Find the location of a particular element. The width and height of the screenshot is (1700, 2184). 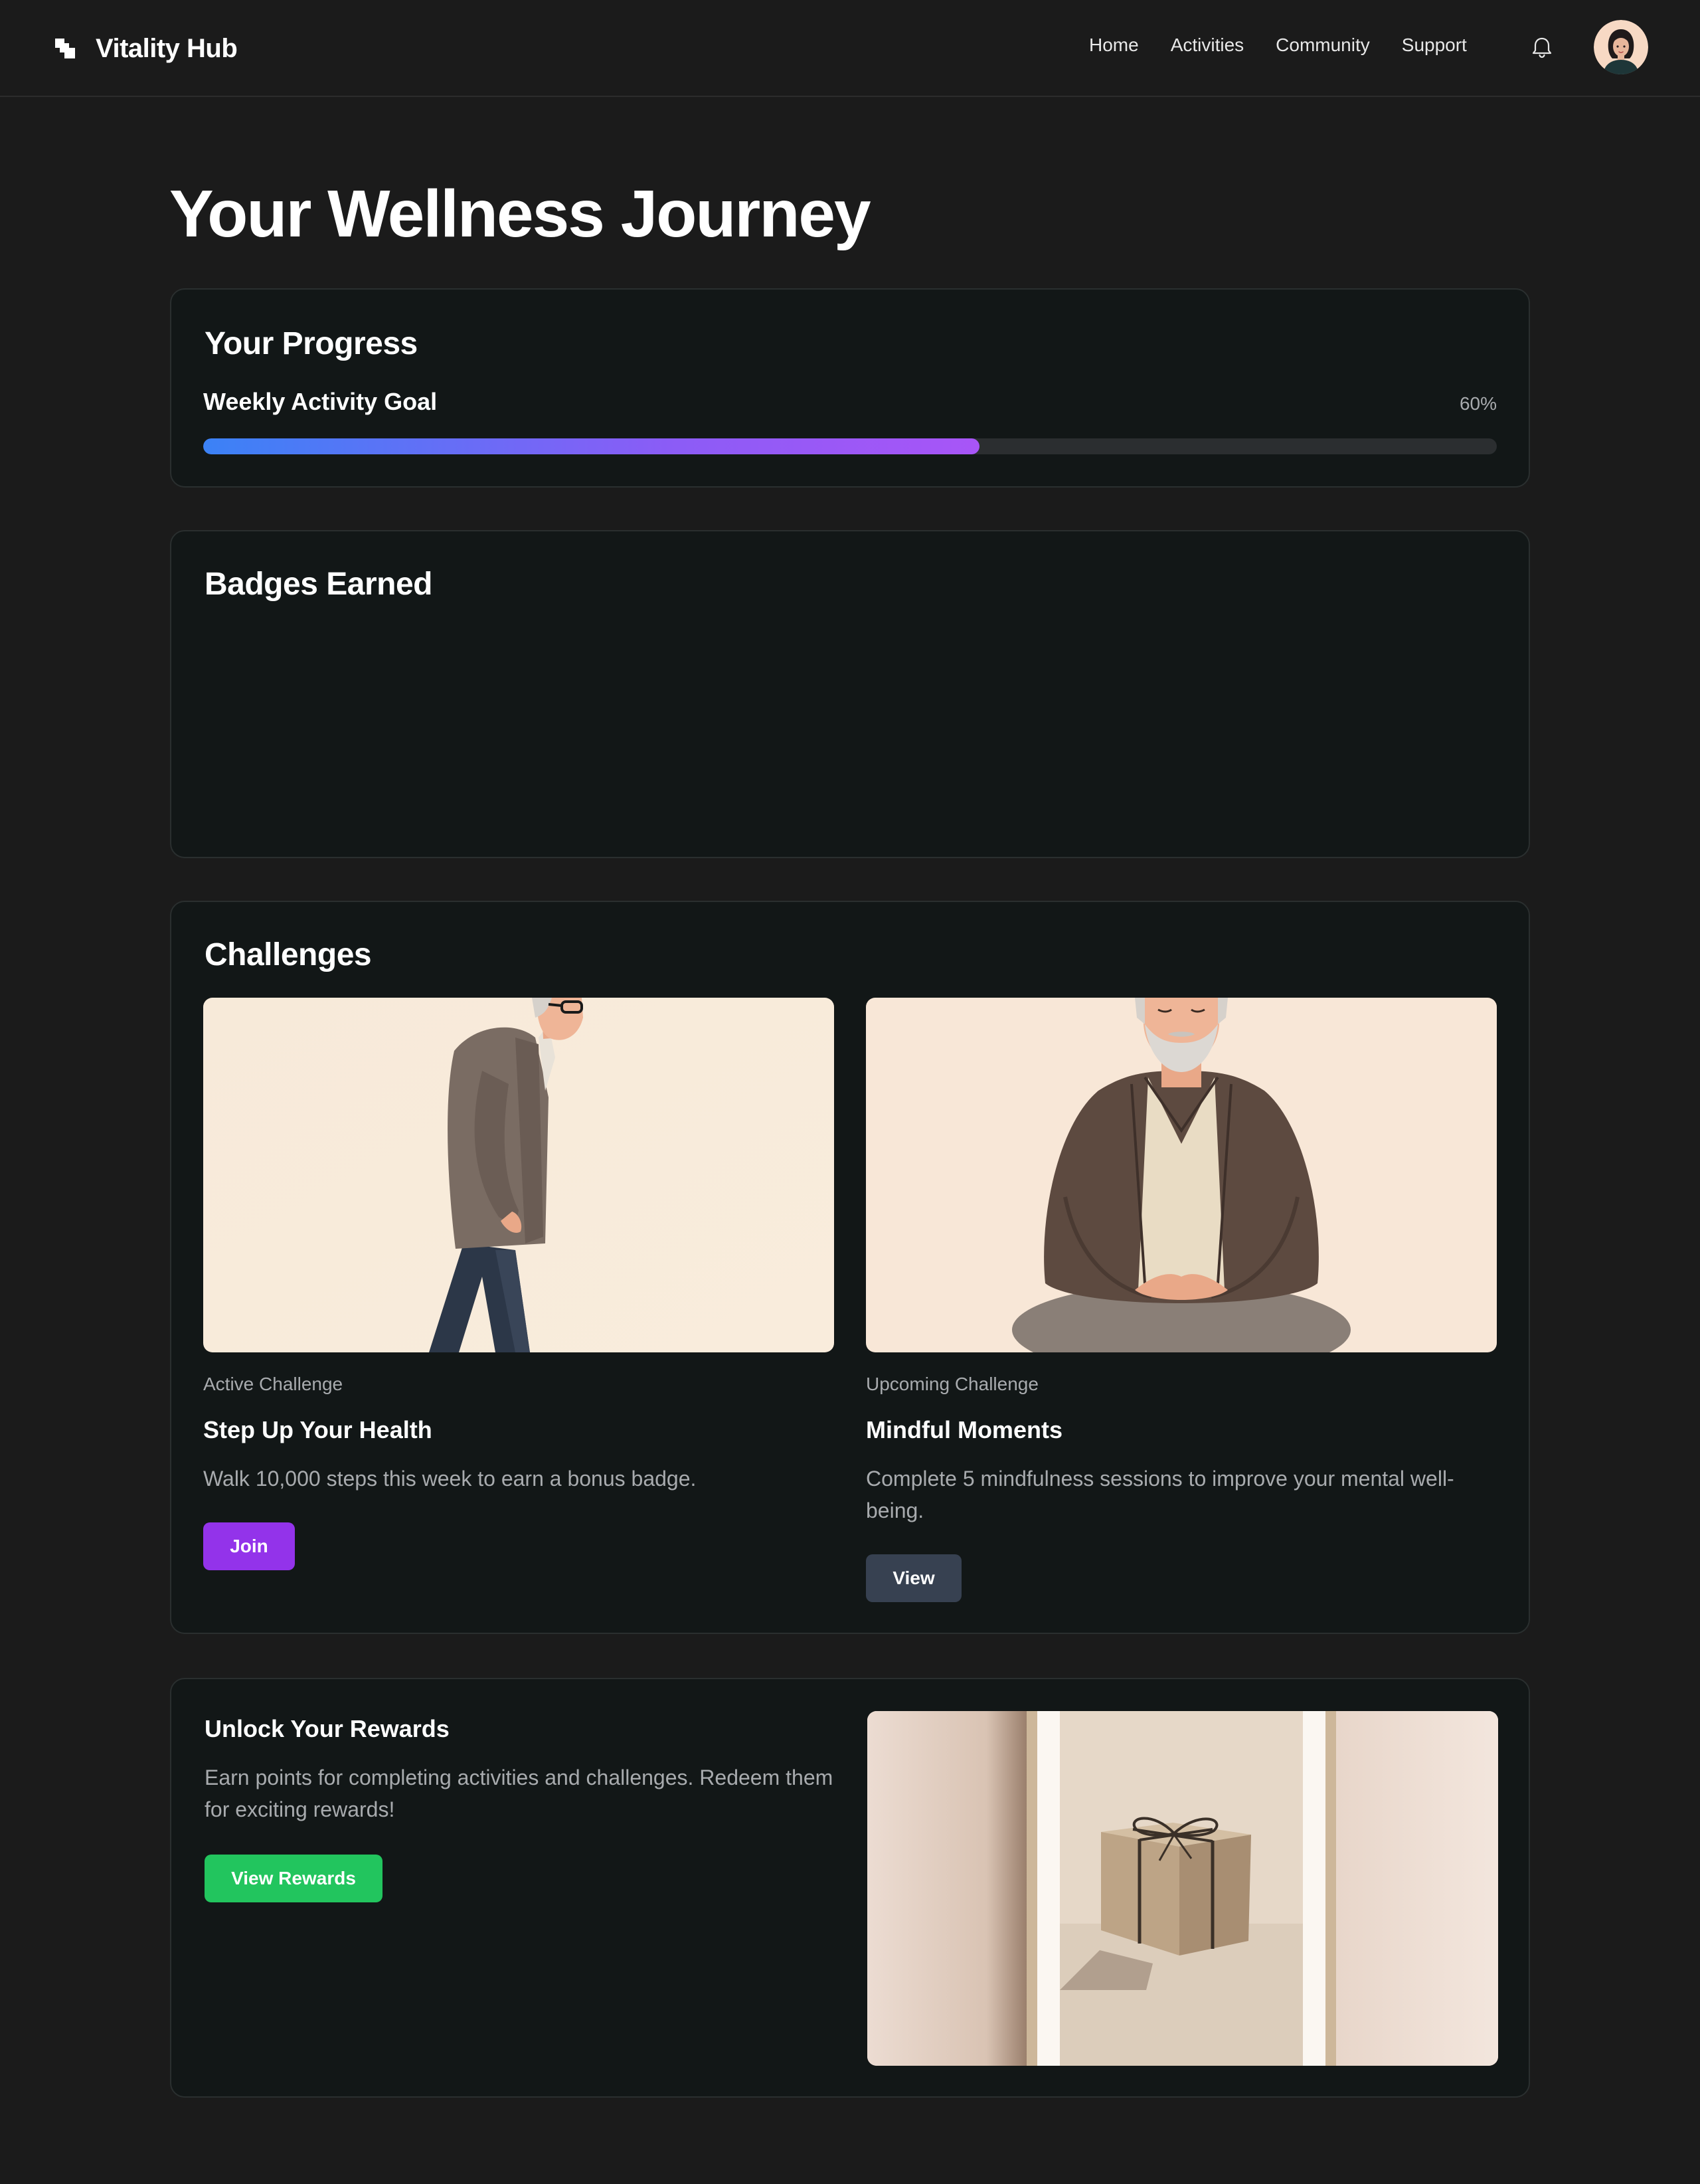

badges-title: Badges Earned is located at coordinates (318, 584).